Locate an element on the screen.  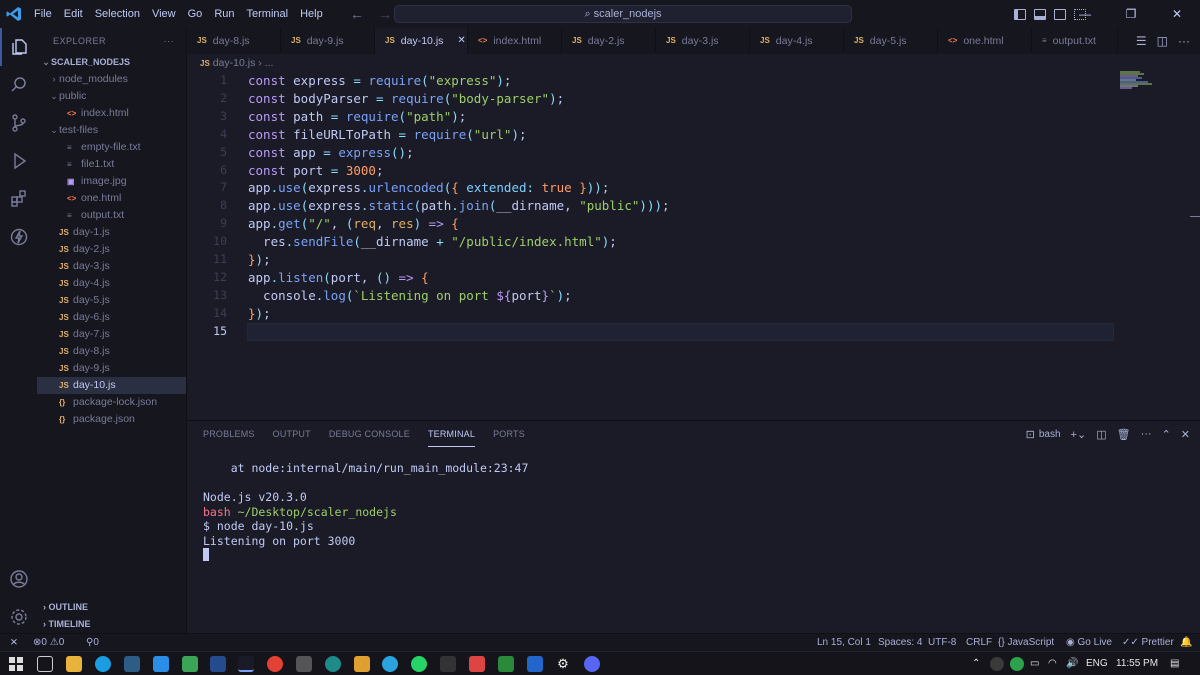
battery-icon: ▭ is located at coordinates (1034, 663).